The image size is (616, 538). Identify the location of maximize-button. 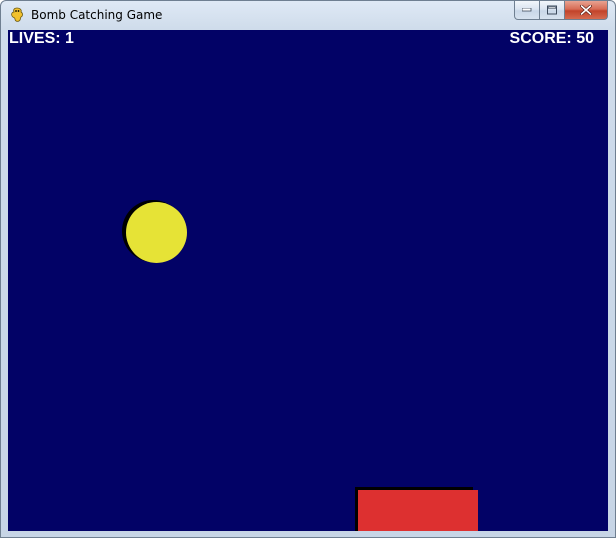
(552, 10).